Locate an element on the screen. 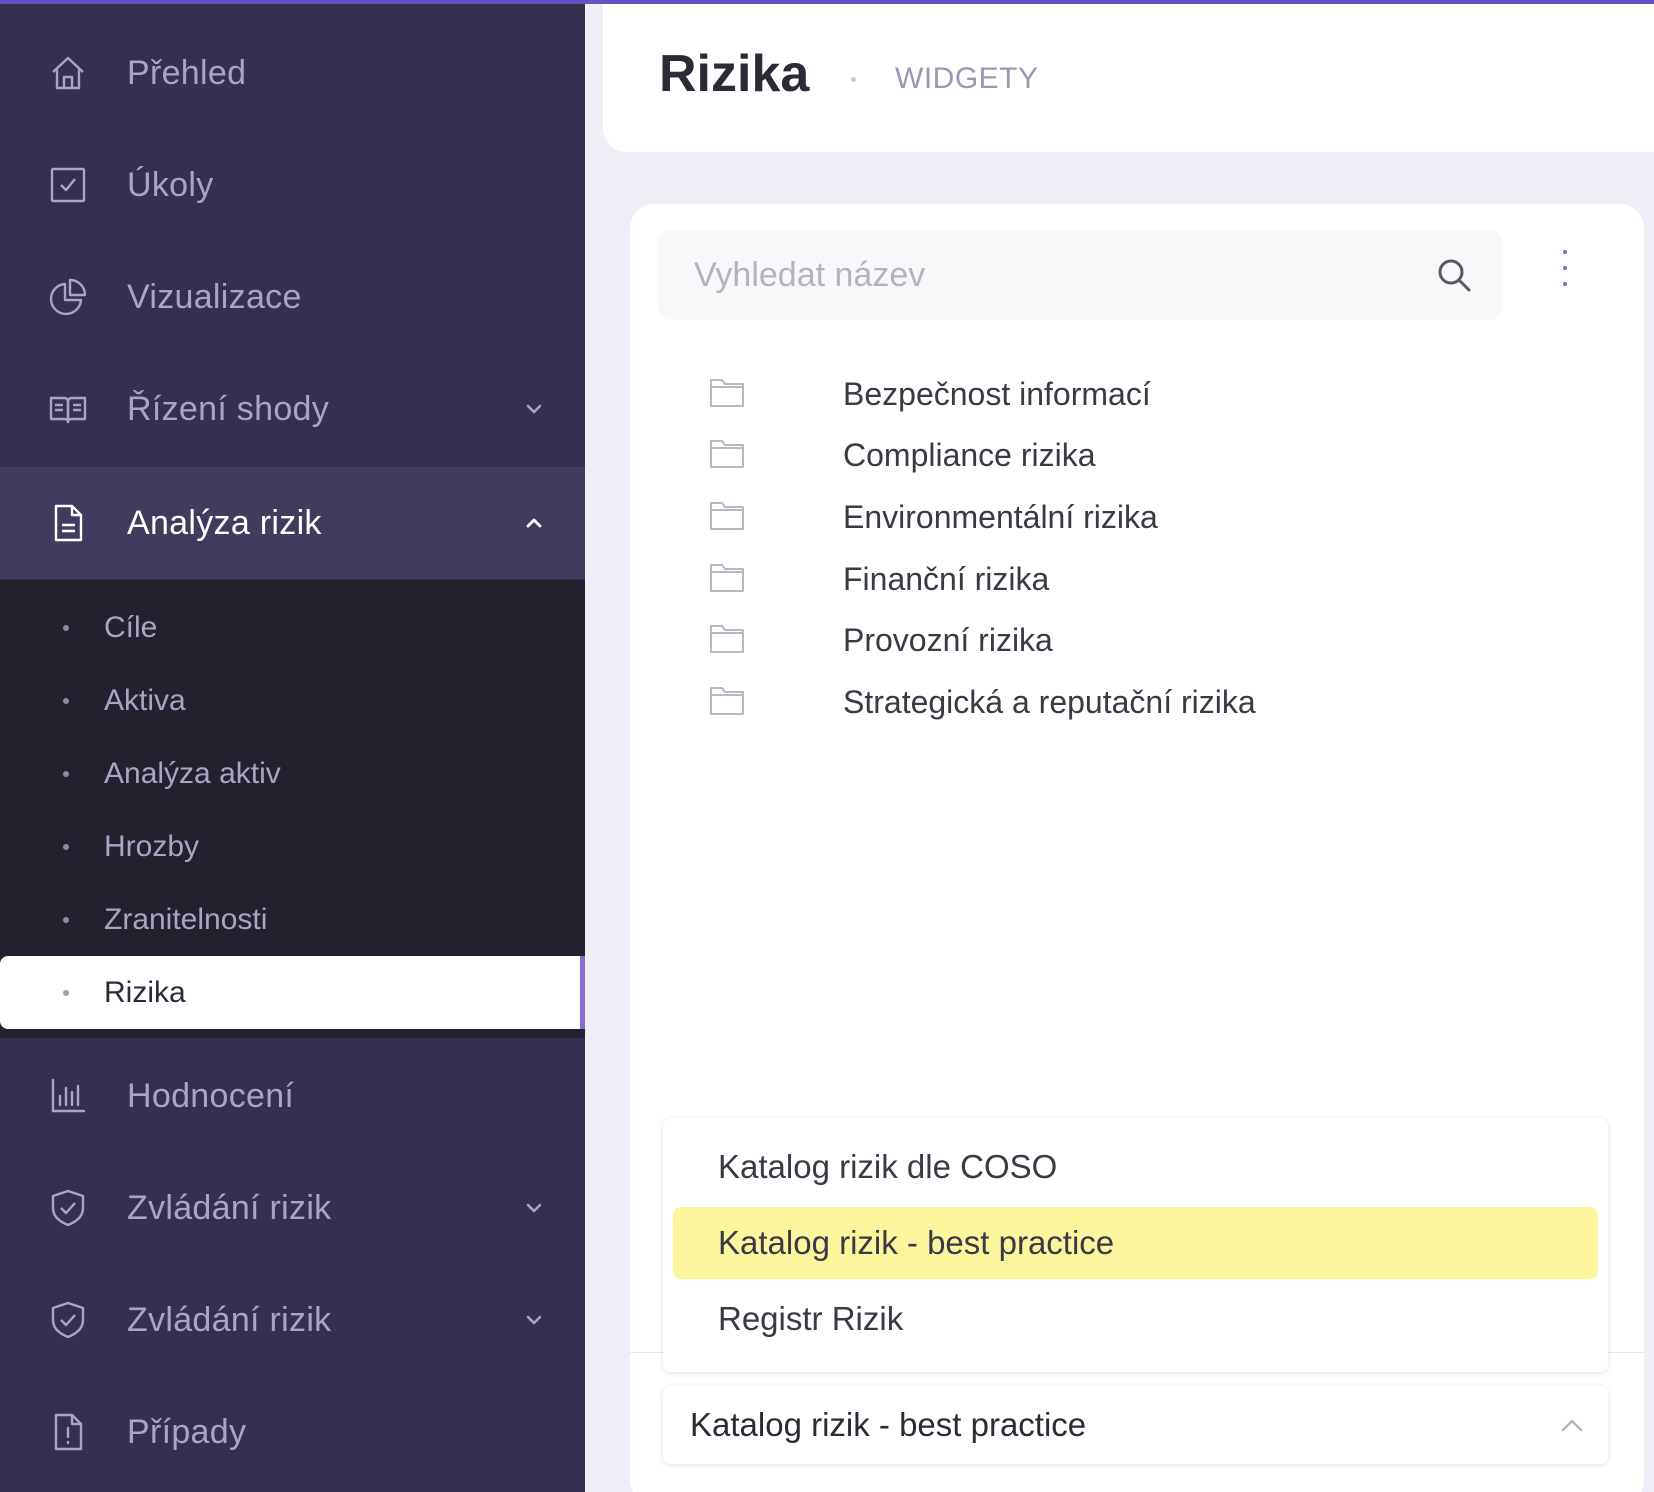  sidebar-item-vizualizace: Vizualizace is located at coordinates (292, 297).